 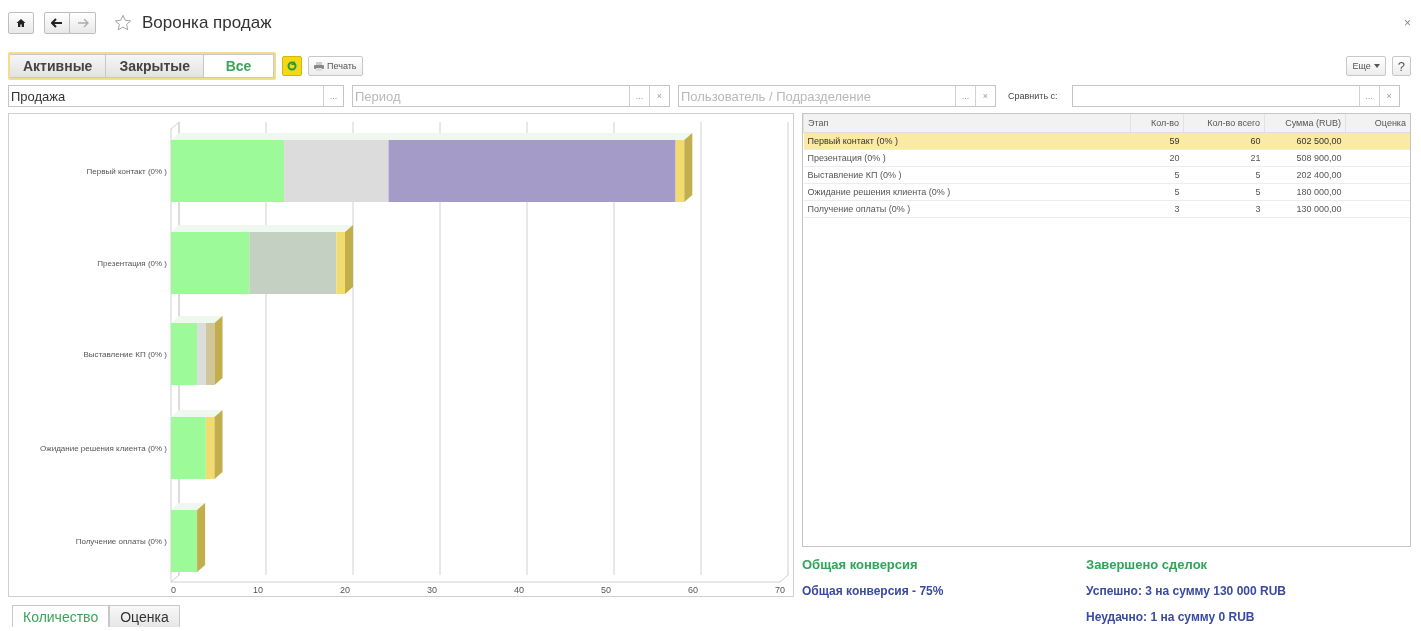 I want to click on category-label: Ожидание решения клиента (0% ), so click(x=103, y=448).